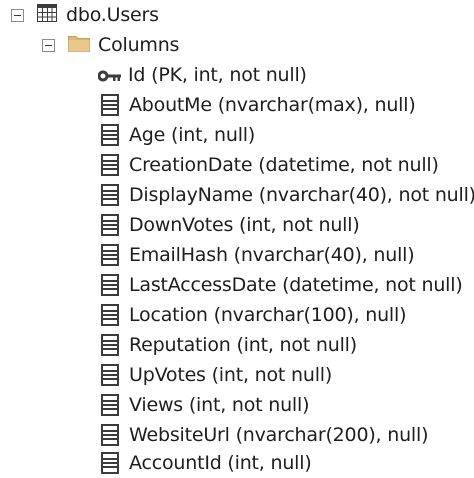  I want to click on tree-node-column: DownVotes (int, not null), so click(230, 225).